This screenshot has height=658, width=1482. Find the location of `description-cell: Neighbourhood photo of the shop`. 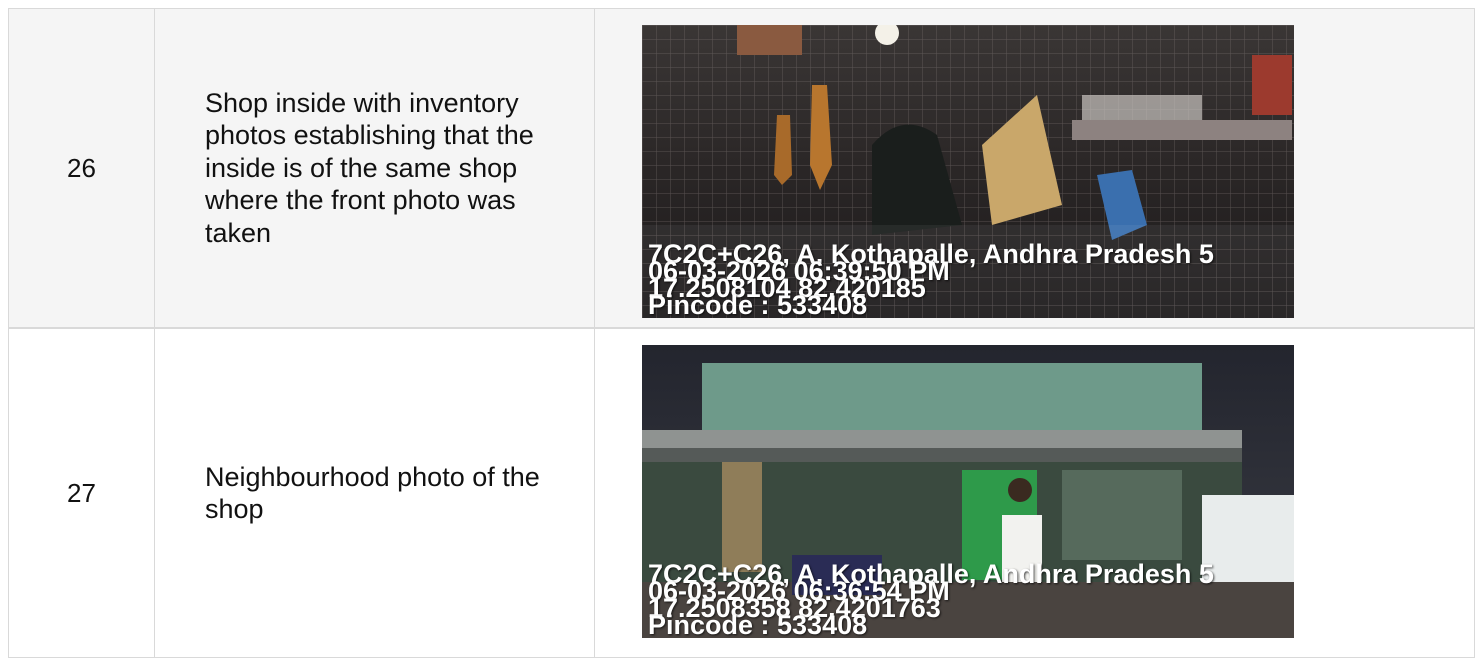

description-cell: Neighbourhood photo of the shop is located at coordinates (374, 493).